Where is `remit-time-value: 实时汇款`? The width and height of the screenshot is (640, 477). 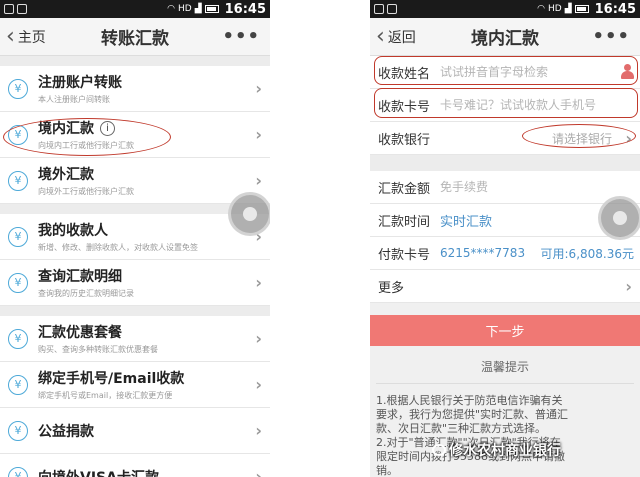
remit-time-value: 实时汇款 is located at coordinates (466, 222).